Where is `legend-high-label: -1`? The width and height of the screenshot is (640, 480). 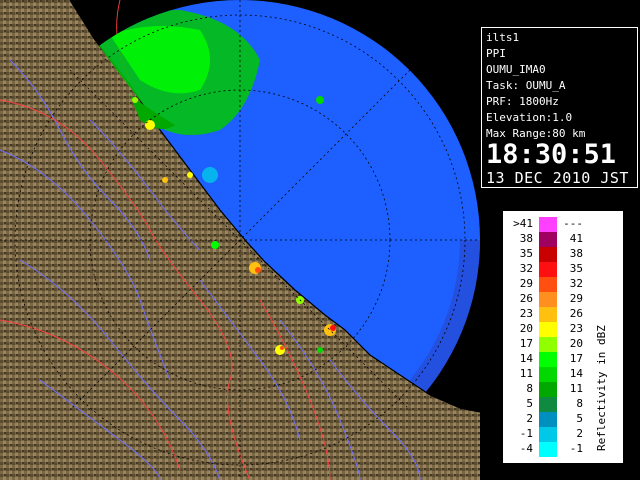
legend-high-label: -1 is located at coordinates (576, 448).